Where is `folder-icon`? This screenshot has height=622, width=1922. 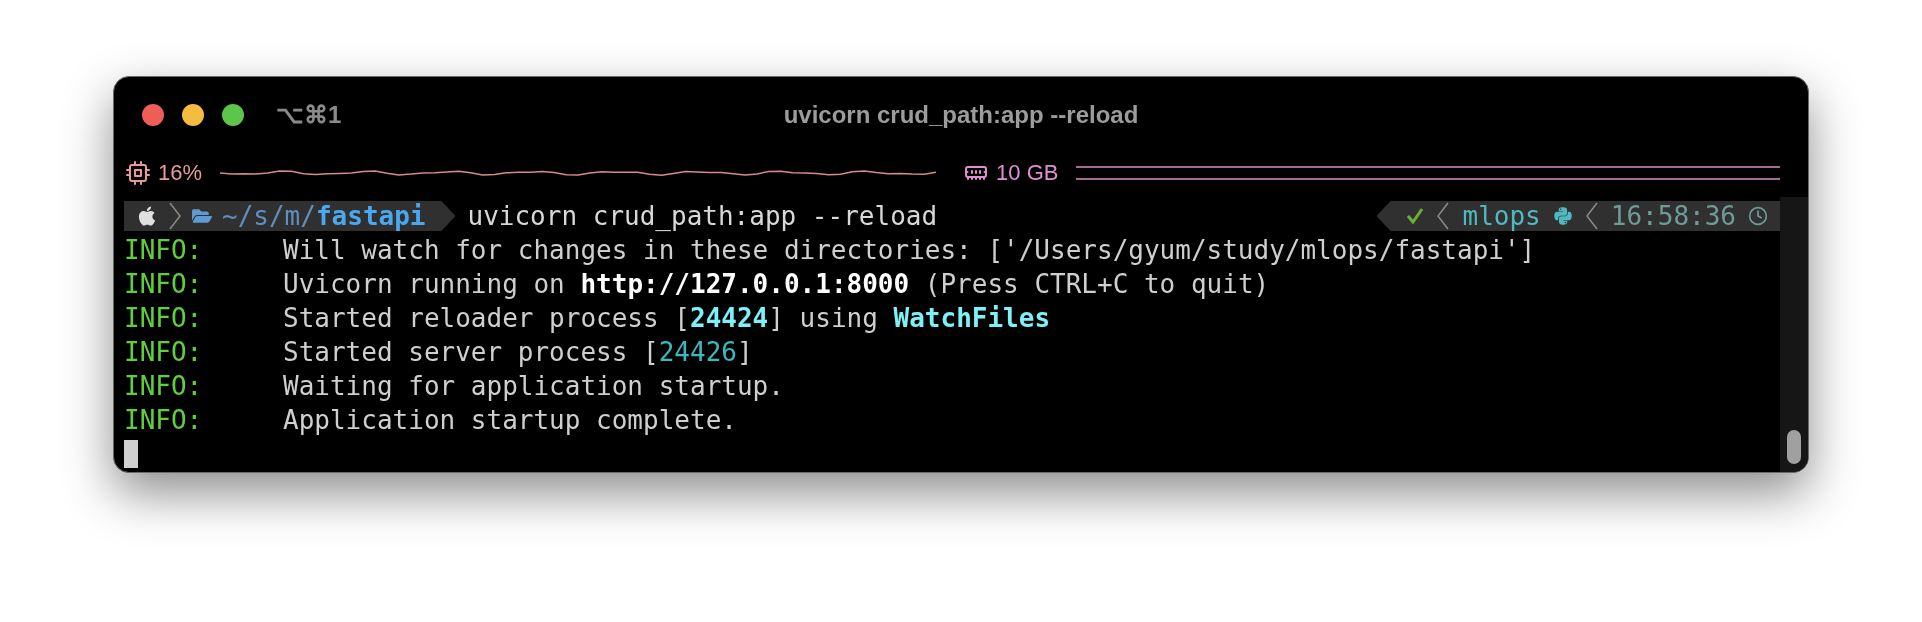 folder-icon is located at coordinates (202, 216).